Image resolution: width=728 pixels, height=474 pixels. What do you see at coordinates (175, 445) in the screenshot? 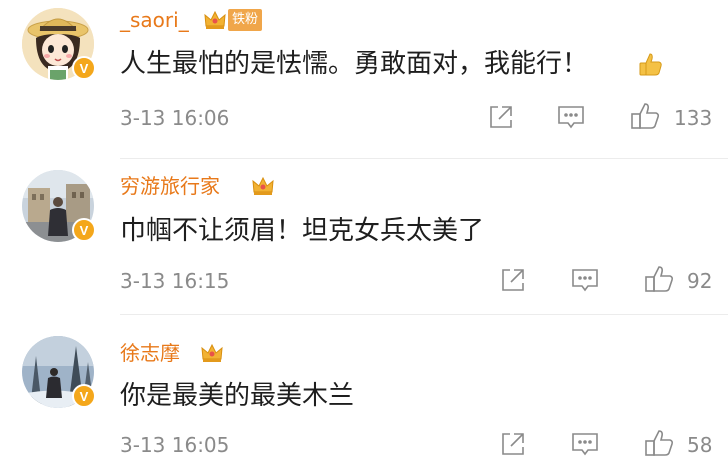
I see `timestamp: 3-13 16:05` at bounding box center [175, 445].